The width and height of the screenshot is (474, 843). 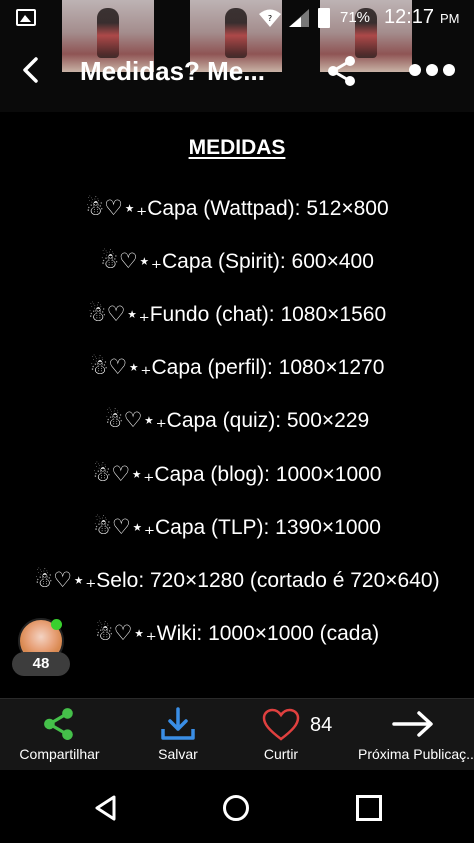 I want to click on navigation-bar, so click(x=237, y=807).